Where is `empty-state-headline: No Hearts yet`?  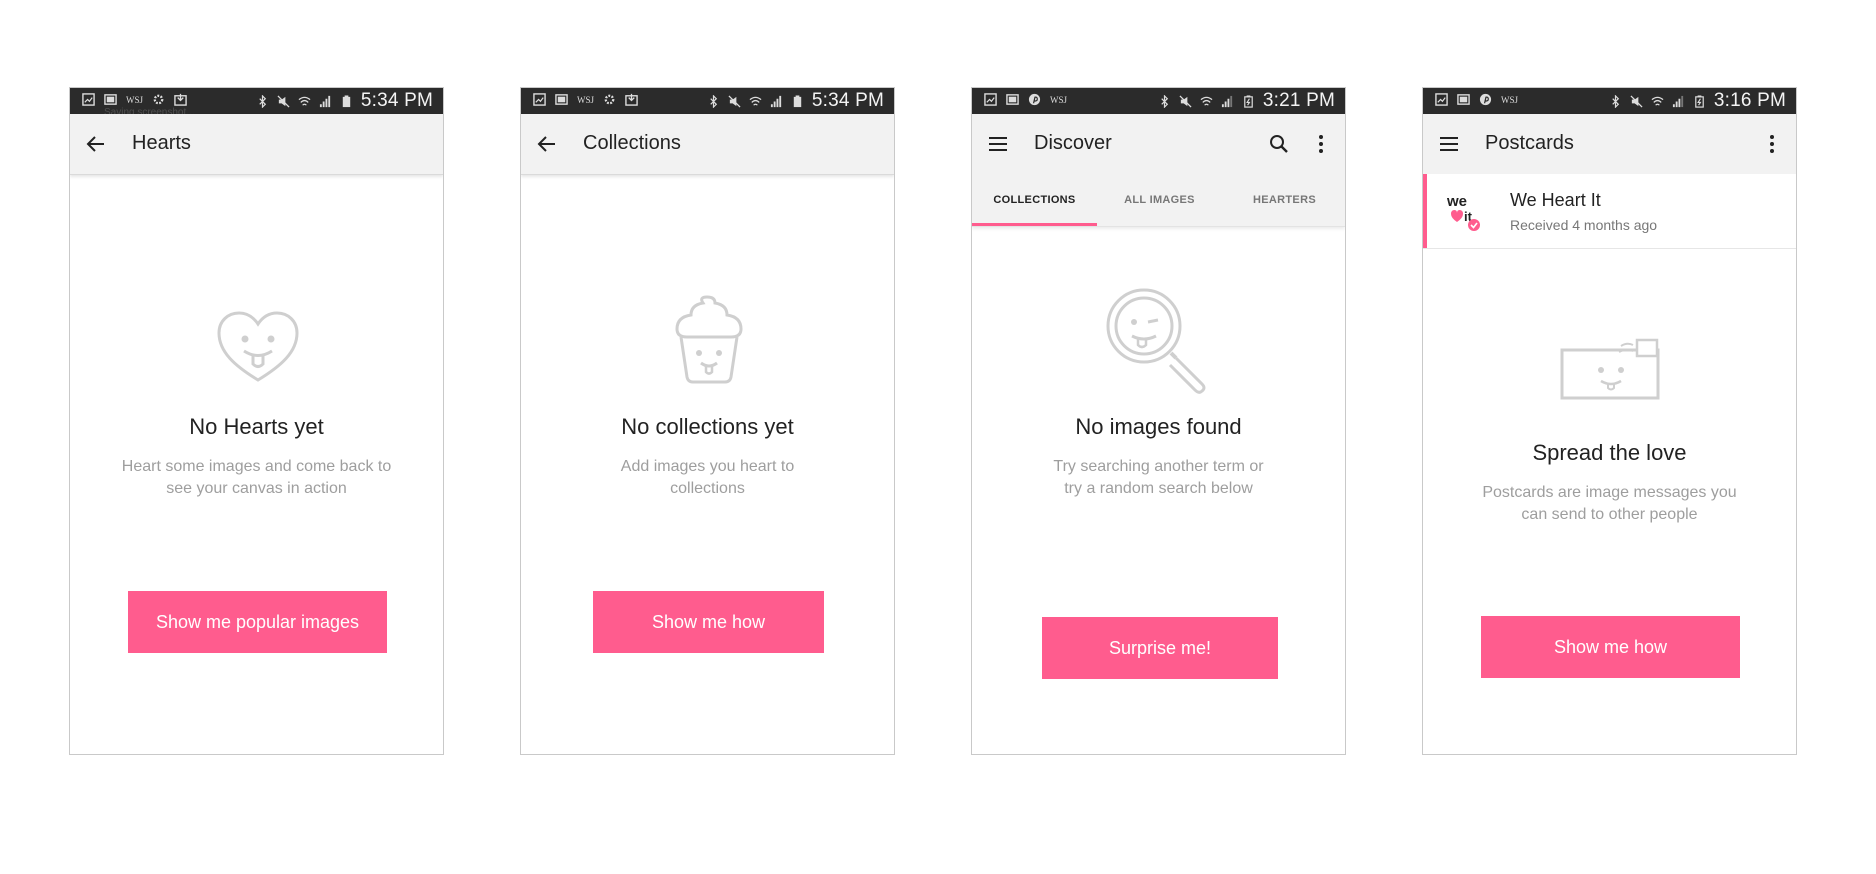 empty-state-headline: No Hearts yet is located at coordinates (256, 426).